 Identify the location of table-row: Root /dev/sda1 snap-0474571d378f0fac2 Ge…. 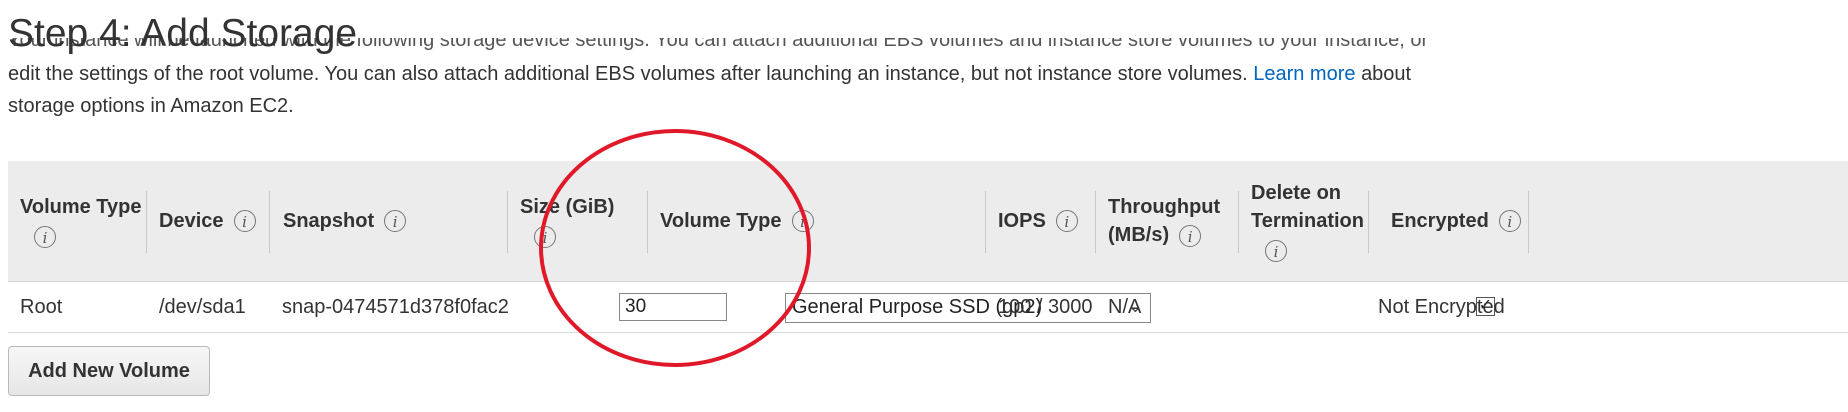
(928, 307).